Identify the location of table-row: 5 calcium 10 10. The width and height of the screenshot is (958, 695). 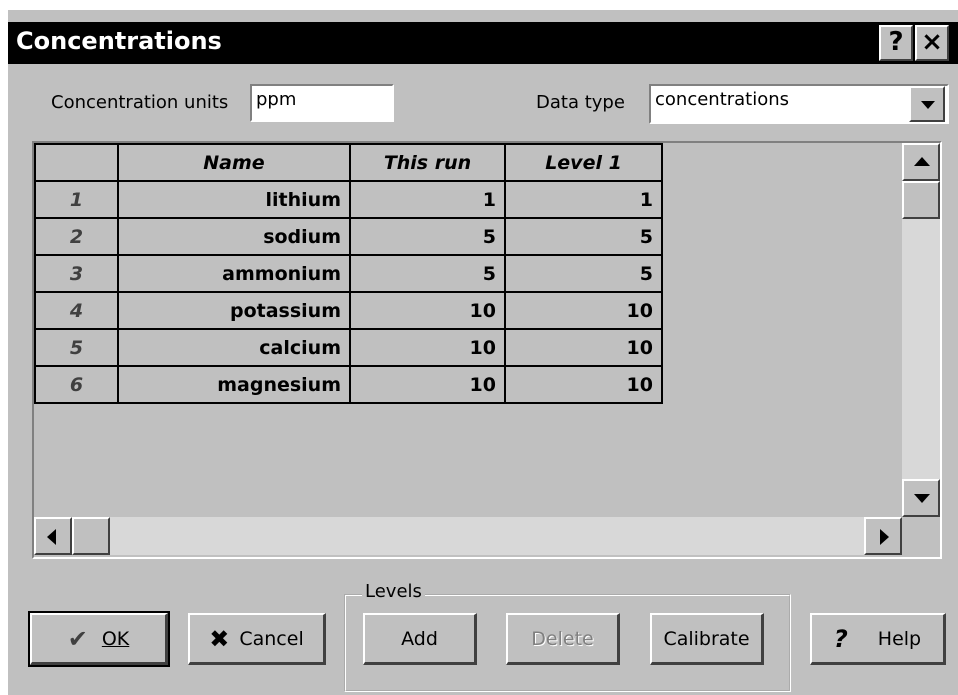
(348, 347).